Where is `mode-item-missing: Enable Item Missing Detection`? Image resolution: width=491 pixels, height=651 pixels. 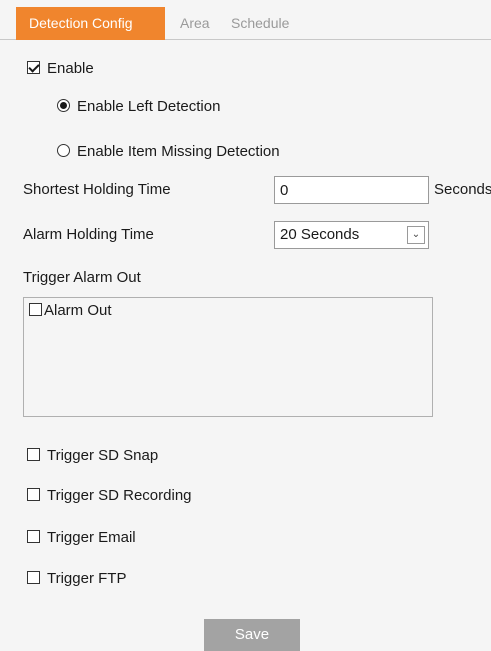
mode-item-missing: Enable Item Missing Detection is located at coordinates (168, 151).